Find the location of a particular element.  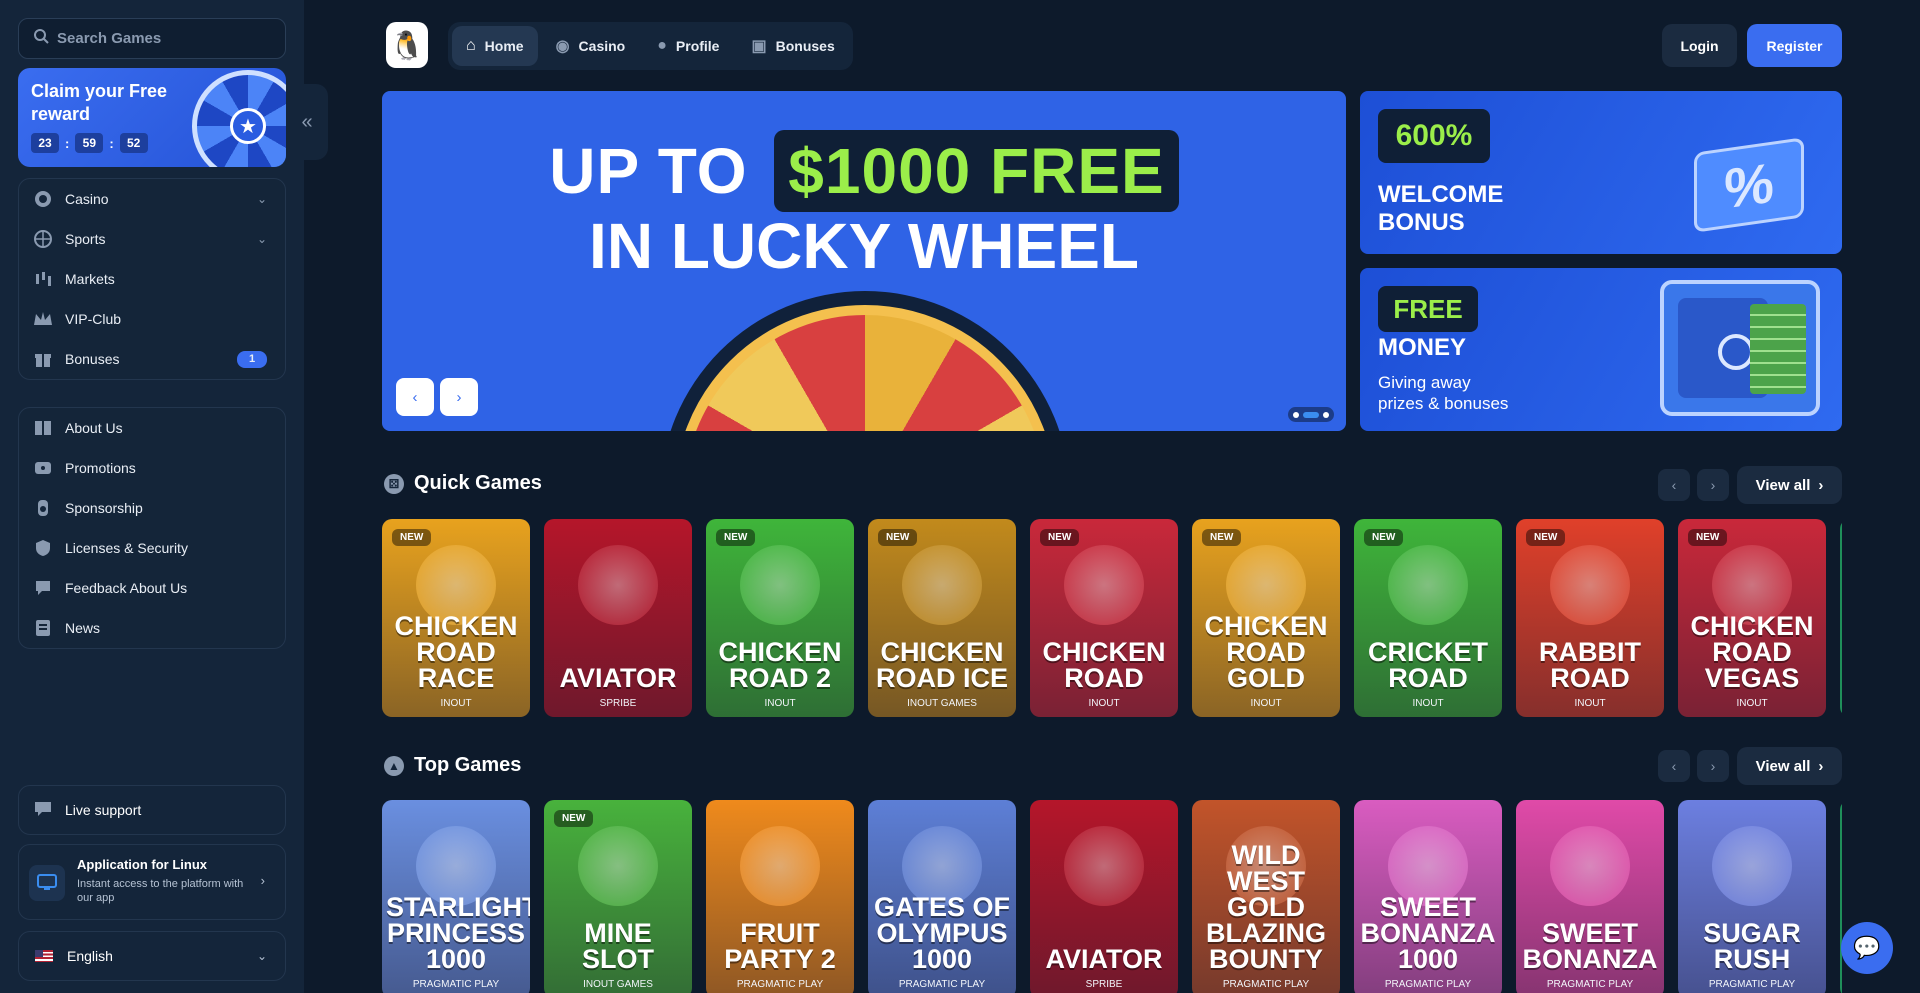

search-box is located at coordinates (152, 38).